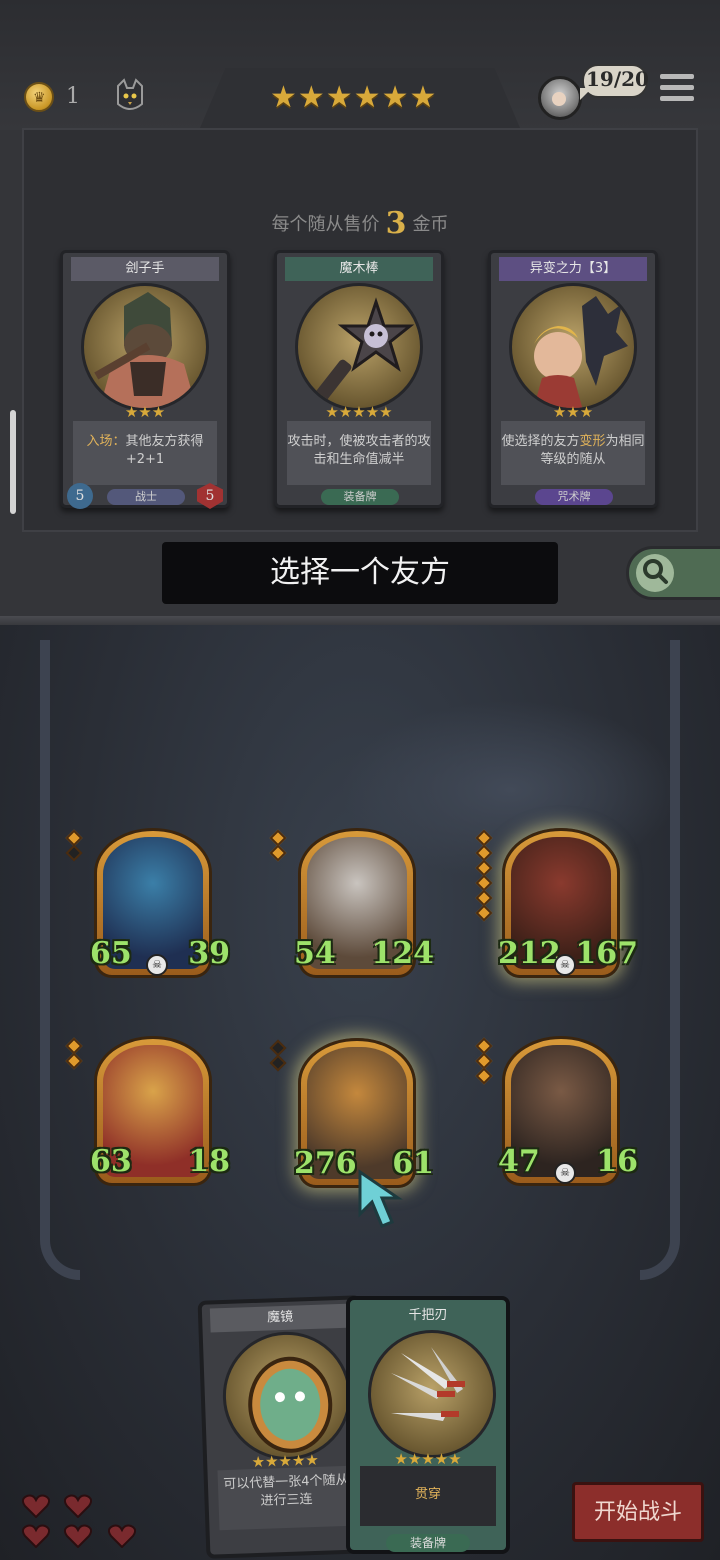 The height and width of the screenshot is (1560, 720). Describe the element at coordinates (606, 953) in the screenshot. I see `unit-health: 167` at that location.